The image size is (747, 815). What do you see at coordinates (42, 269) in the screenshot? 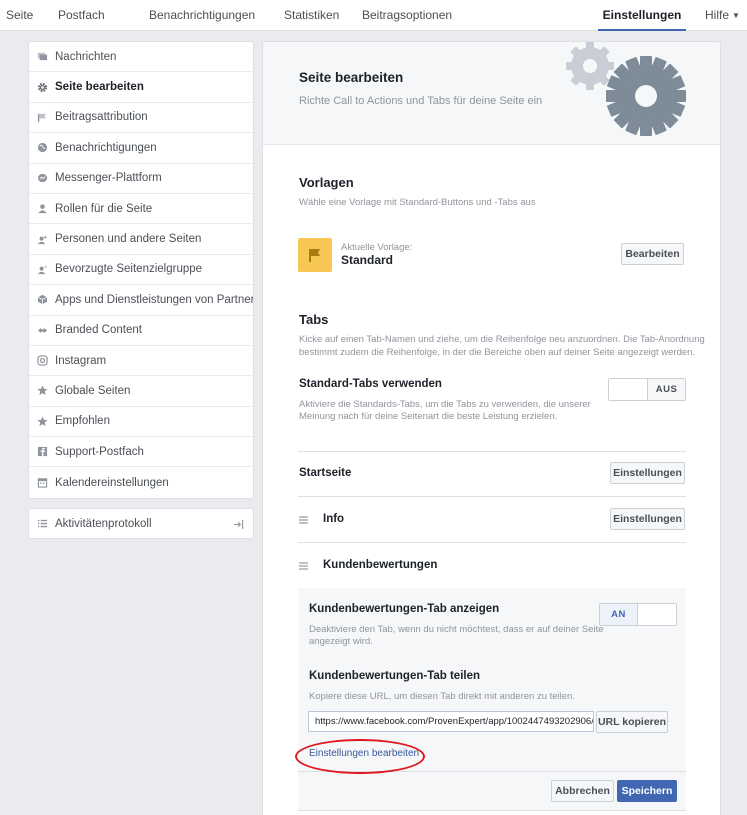
I see `audience-icon` at bounding box center [42, 269].